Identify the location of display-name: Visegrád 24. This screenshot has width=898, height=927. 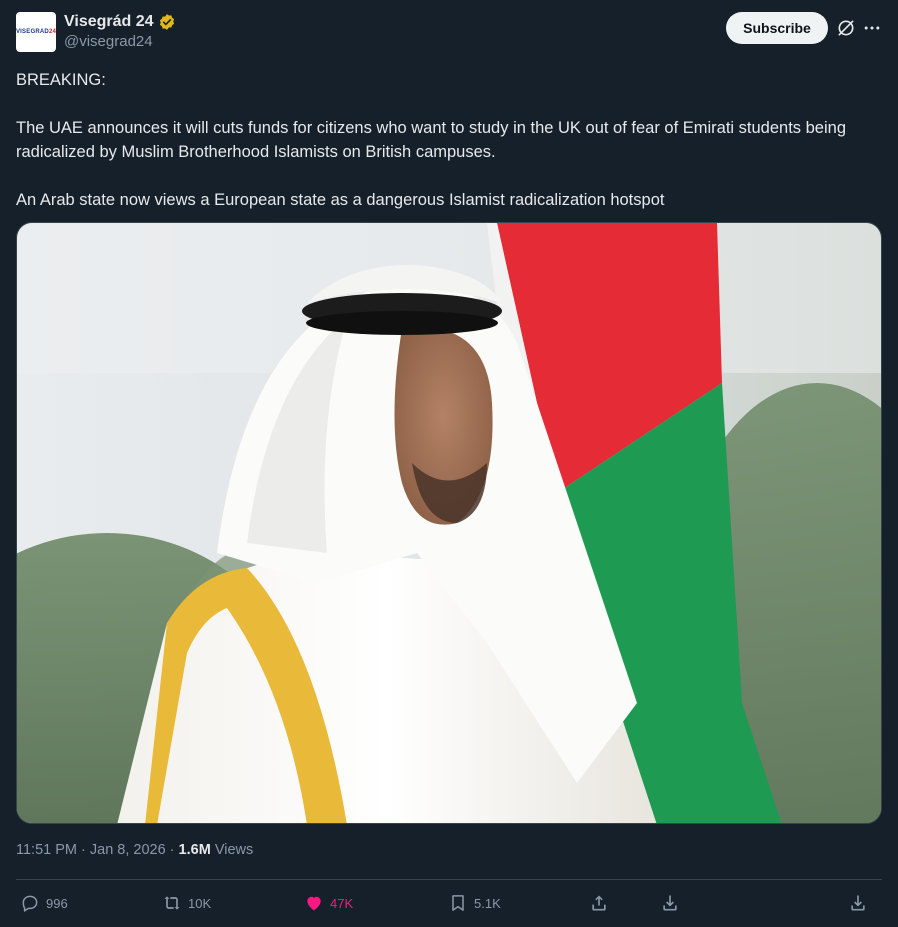
(109, 22).